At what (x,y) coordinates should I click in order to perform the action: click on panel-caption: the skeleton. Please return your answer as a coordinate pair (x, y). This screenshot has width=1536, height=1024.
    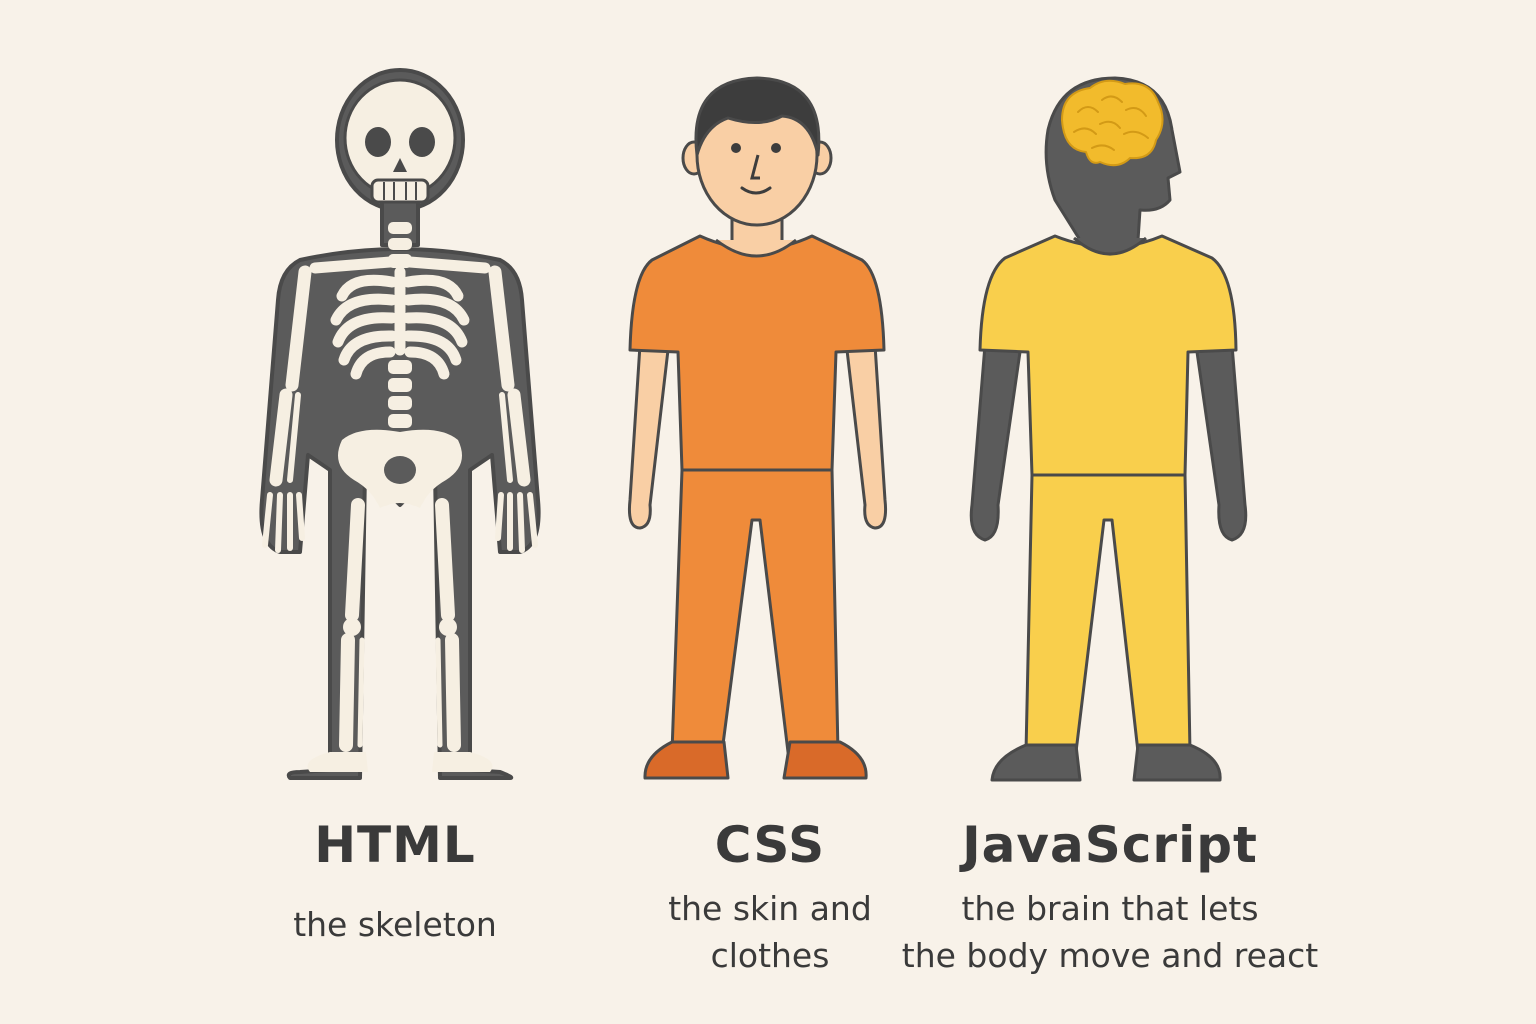
    Looking at the image, I should click on (395, 924).